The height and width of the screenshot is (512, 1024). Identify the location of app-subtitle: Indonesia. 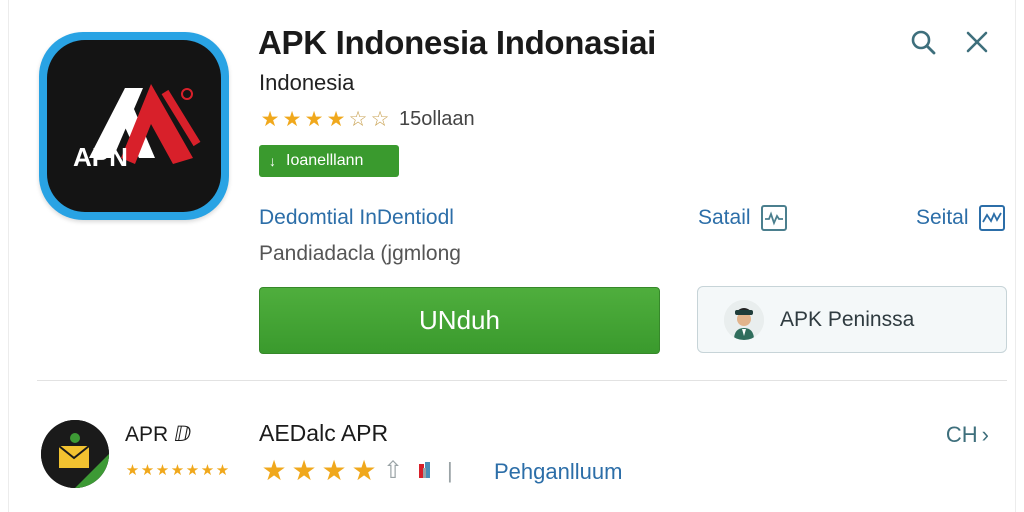
(307, 82).